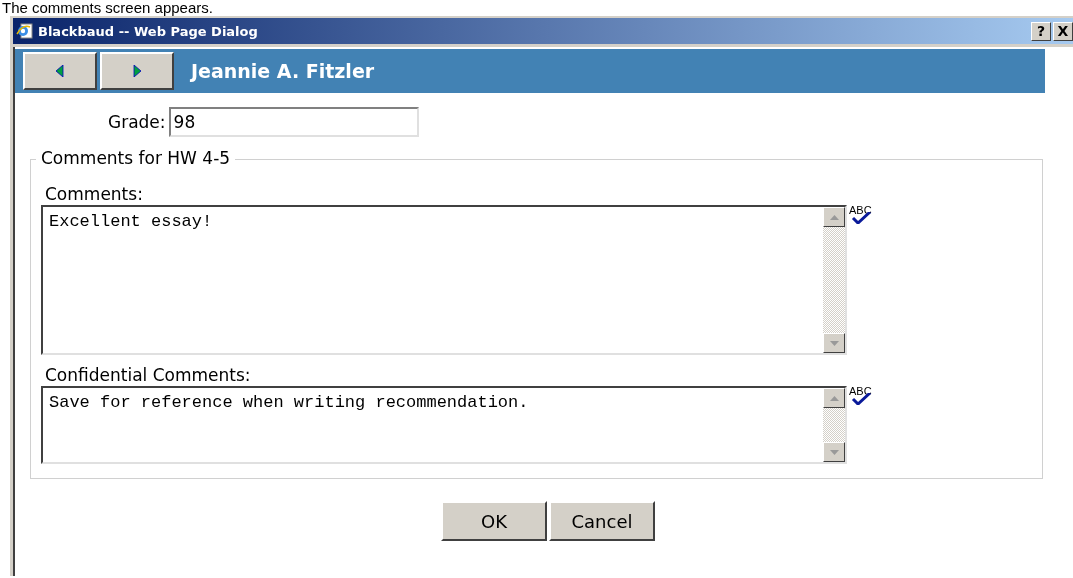  What do you see at coordinates (283, 71) in the screenshot?
I see `student-name: Jeannie A. Fitzler` at bounding box center [283, 71].